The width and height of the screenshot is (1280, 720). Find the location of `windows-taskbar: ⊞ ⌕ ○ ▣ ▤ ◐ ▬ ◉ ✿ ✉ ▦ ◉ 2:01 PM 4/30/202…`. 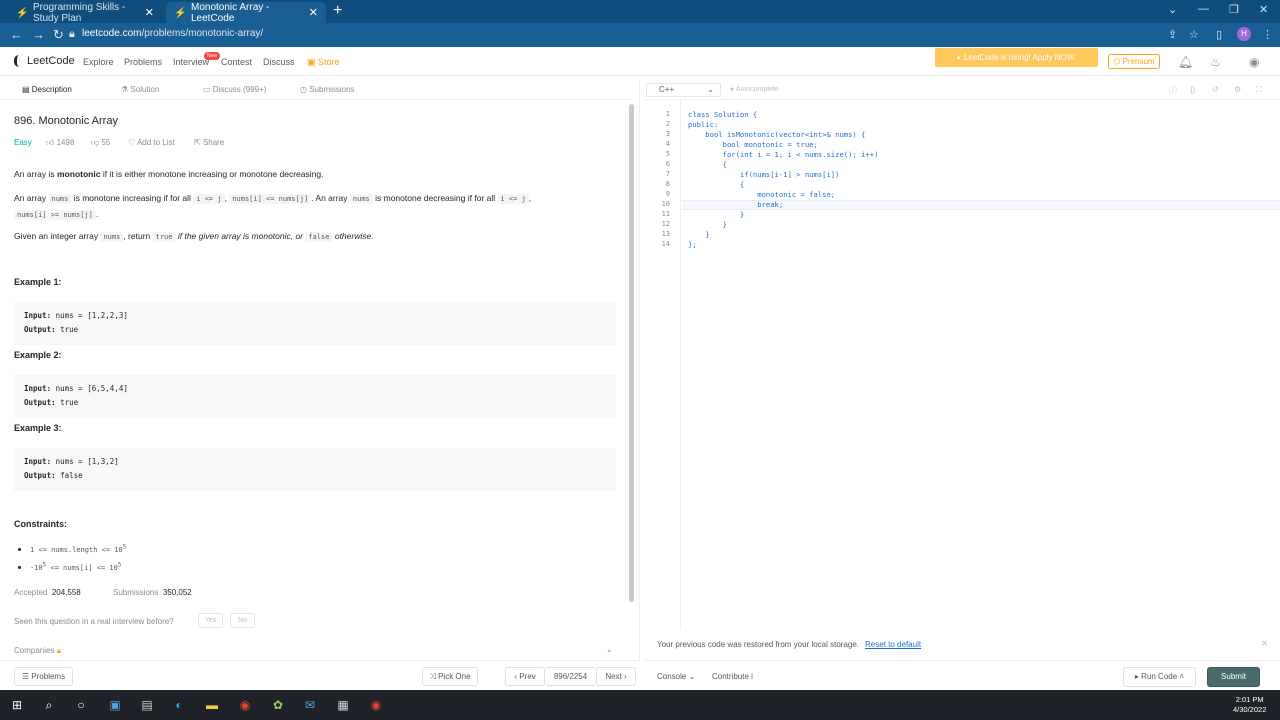

windows-taskbar: ⊞ ⌕ ○ ▣ ▤ ◐ ▬ ◉ ✿ ✉ ▦ ◉ 2:01 PM 4/30/202… is located at coordinates (640, 705).